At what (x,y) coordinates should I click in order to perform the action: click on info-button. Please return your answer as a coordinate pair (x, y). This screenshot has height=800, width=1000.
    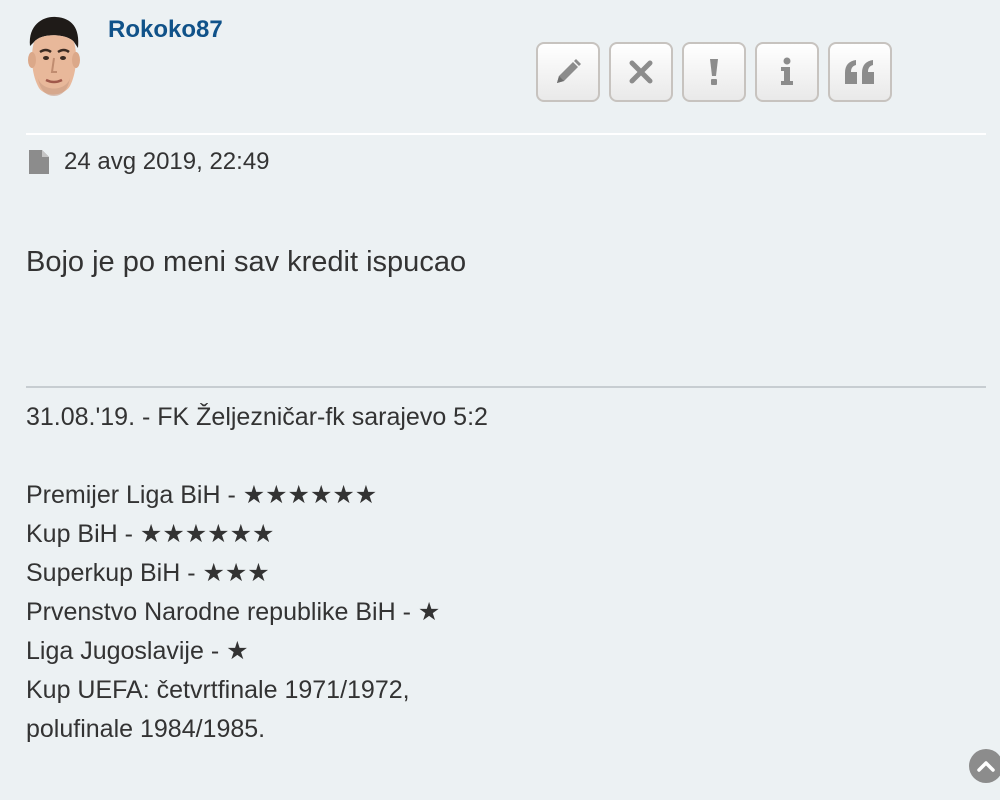
    Looking at the image, I should click on (787, 72).